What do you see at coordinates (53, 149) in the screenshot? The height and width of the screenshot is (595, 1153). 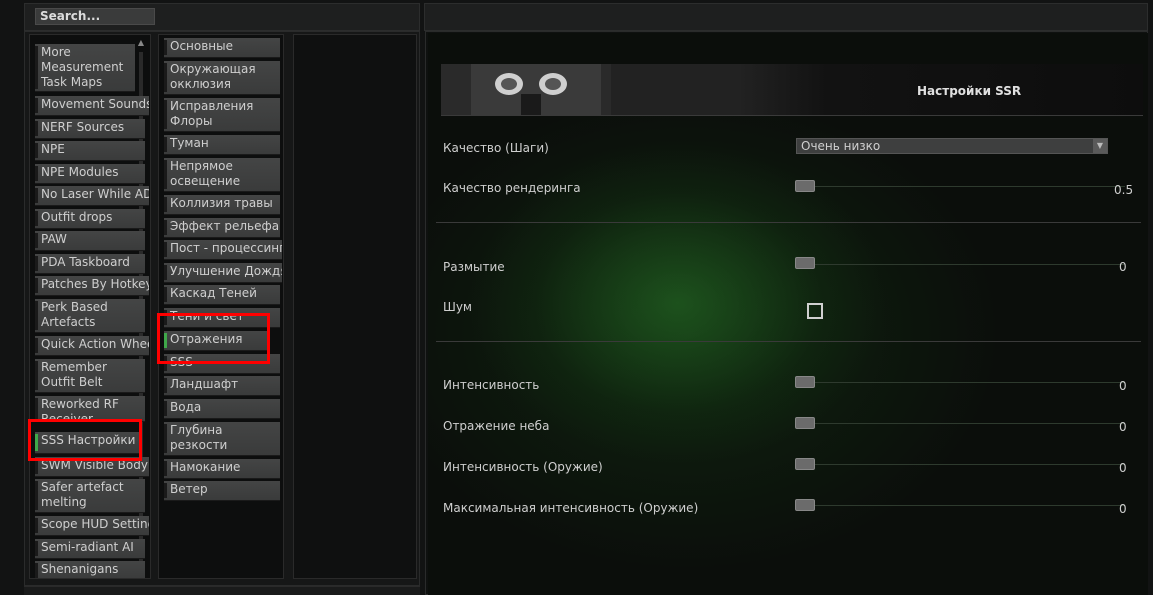 I see `mod-item-label: NPE` at bounding box center [53, 149].